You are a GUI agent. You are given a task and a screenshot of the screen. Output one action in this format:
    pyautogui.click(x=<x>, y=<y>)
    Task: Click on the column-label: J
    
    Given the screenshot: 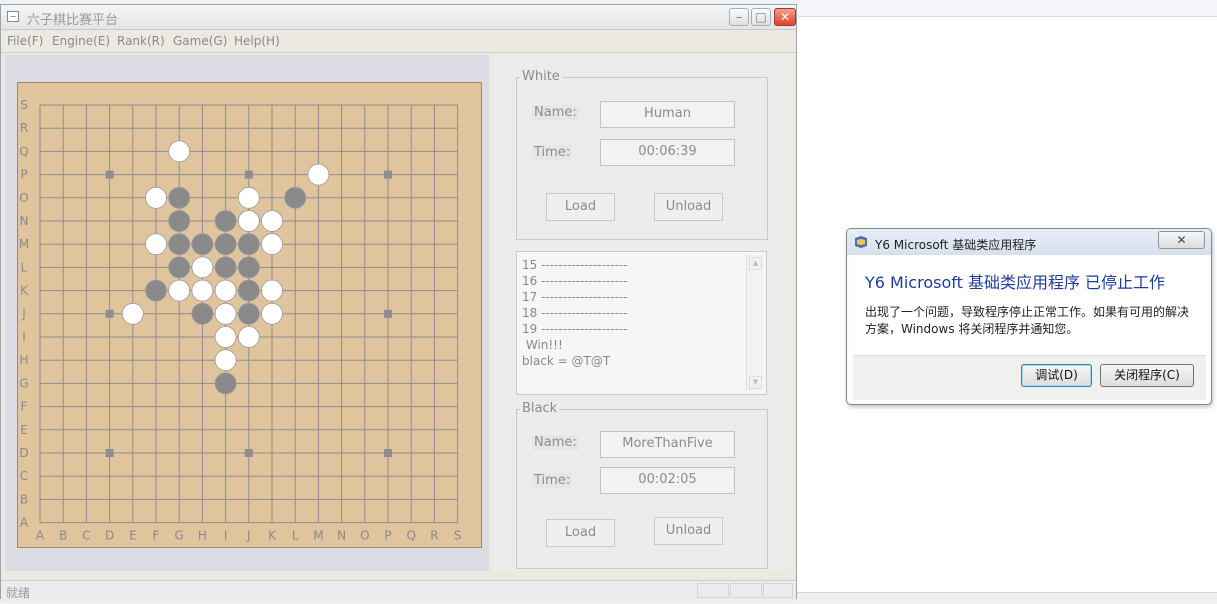 What is the action you would take?
    pyautogui.click(x=248, y=536)
    